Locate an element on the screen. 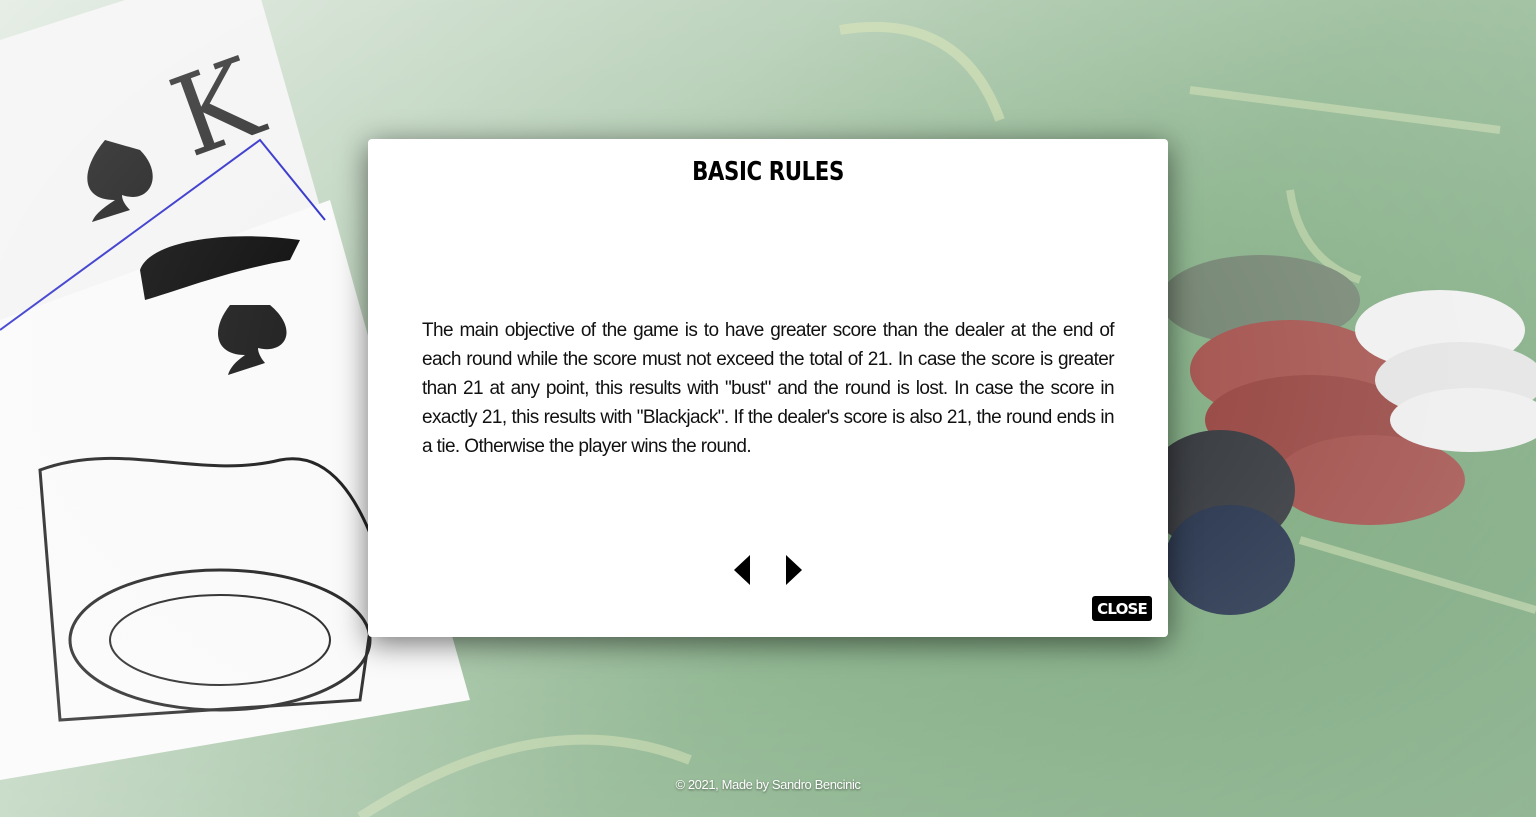 The height and width of the screenshot is (817, 1536). next-page-button is located at coordinates (793, 570).